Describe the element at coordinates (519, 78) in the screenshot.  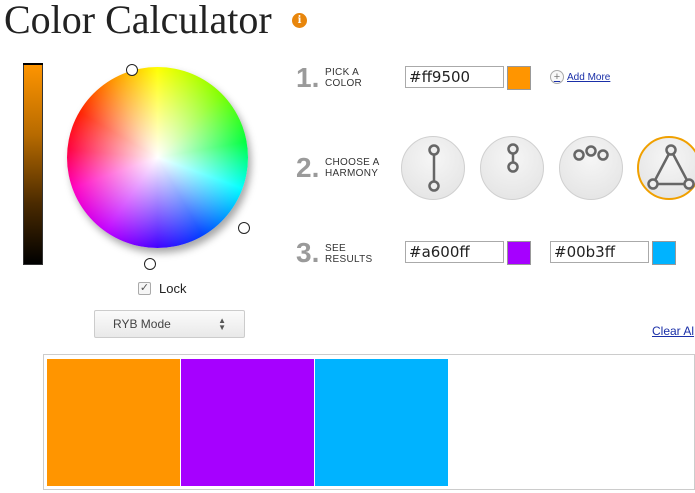
I see `pick-color-swatch` at that location.